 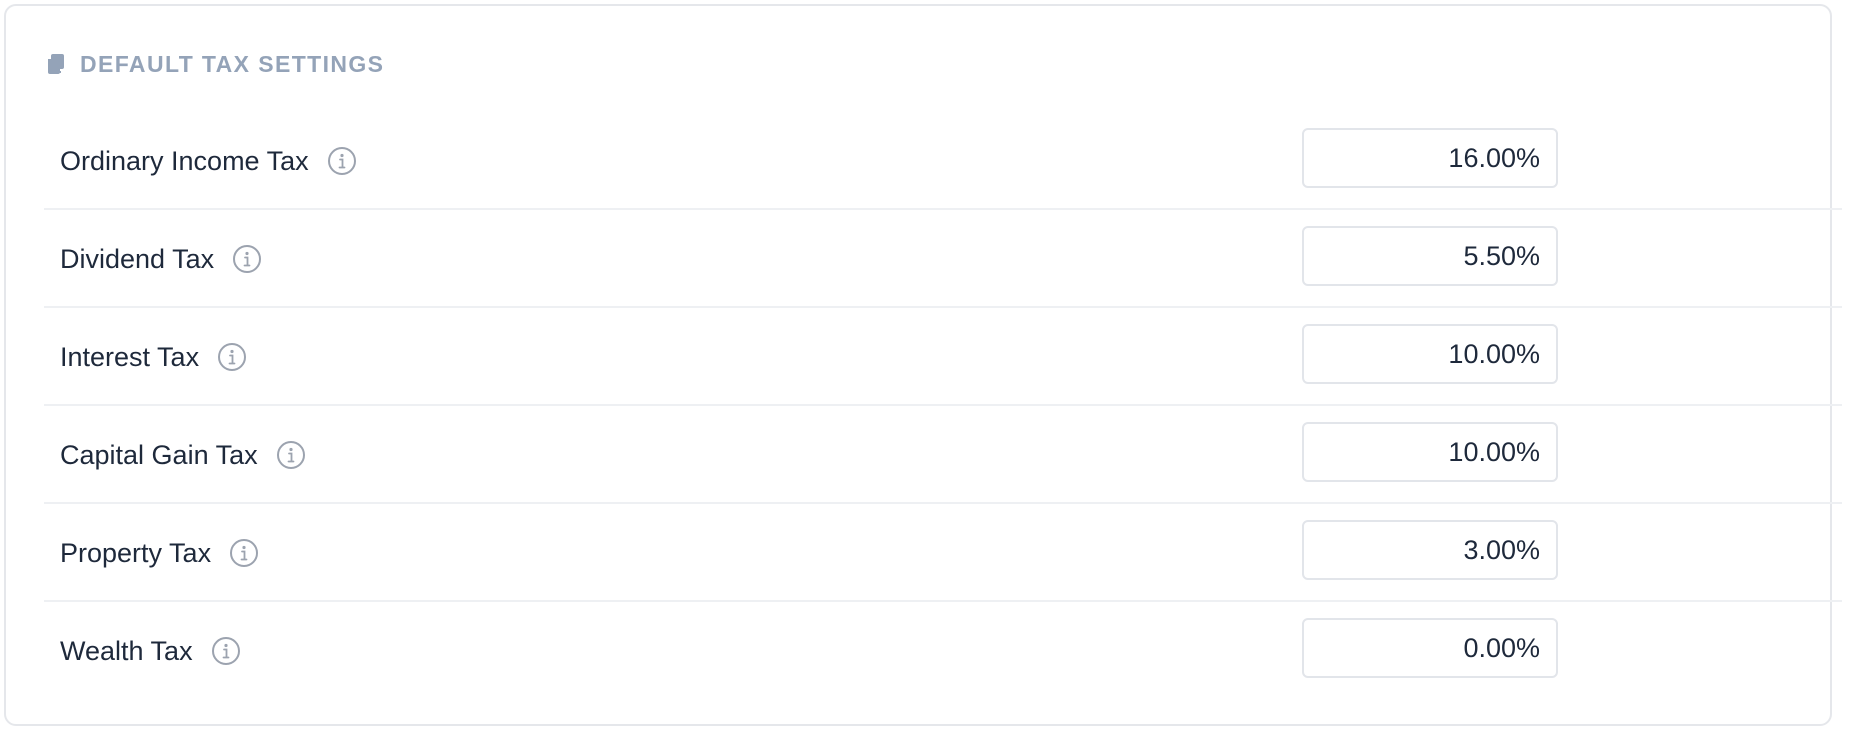 I want to click on tax-row-dividend: Dividend Tax, so click(x=943, y=259).